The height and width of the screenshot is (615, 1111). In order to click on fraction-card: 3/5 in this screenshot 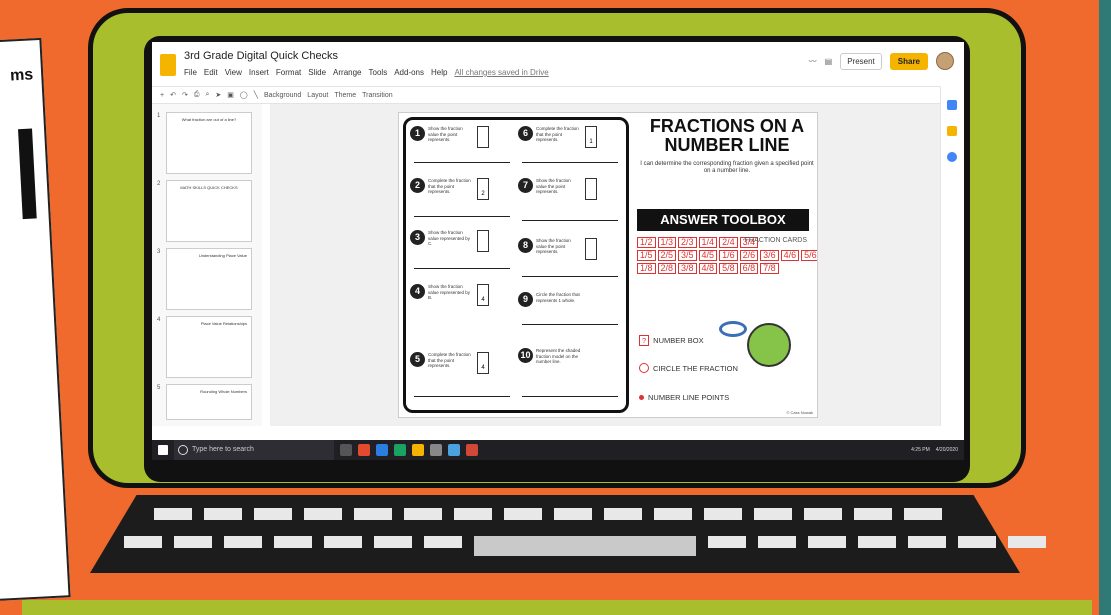, I will do `click(687, 255)`.